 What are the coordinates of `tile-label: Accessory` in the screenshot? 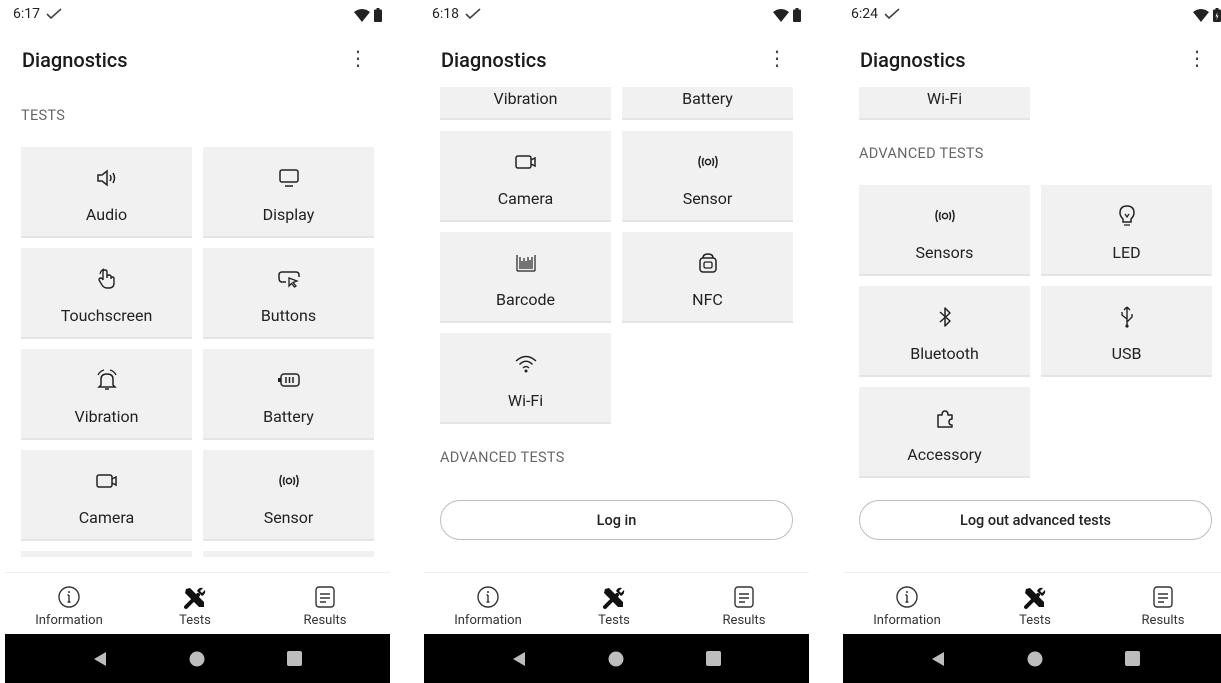 It's located at (944, 454).